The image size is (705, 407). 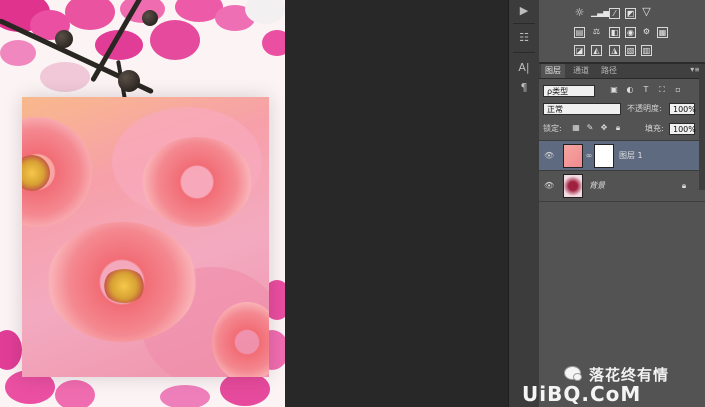 I want to click on lock-paint-icon: ✎, so click(x=590, y=128).